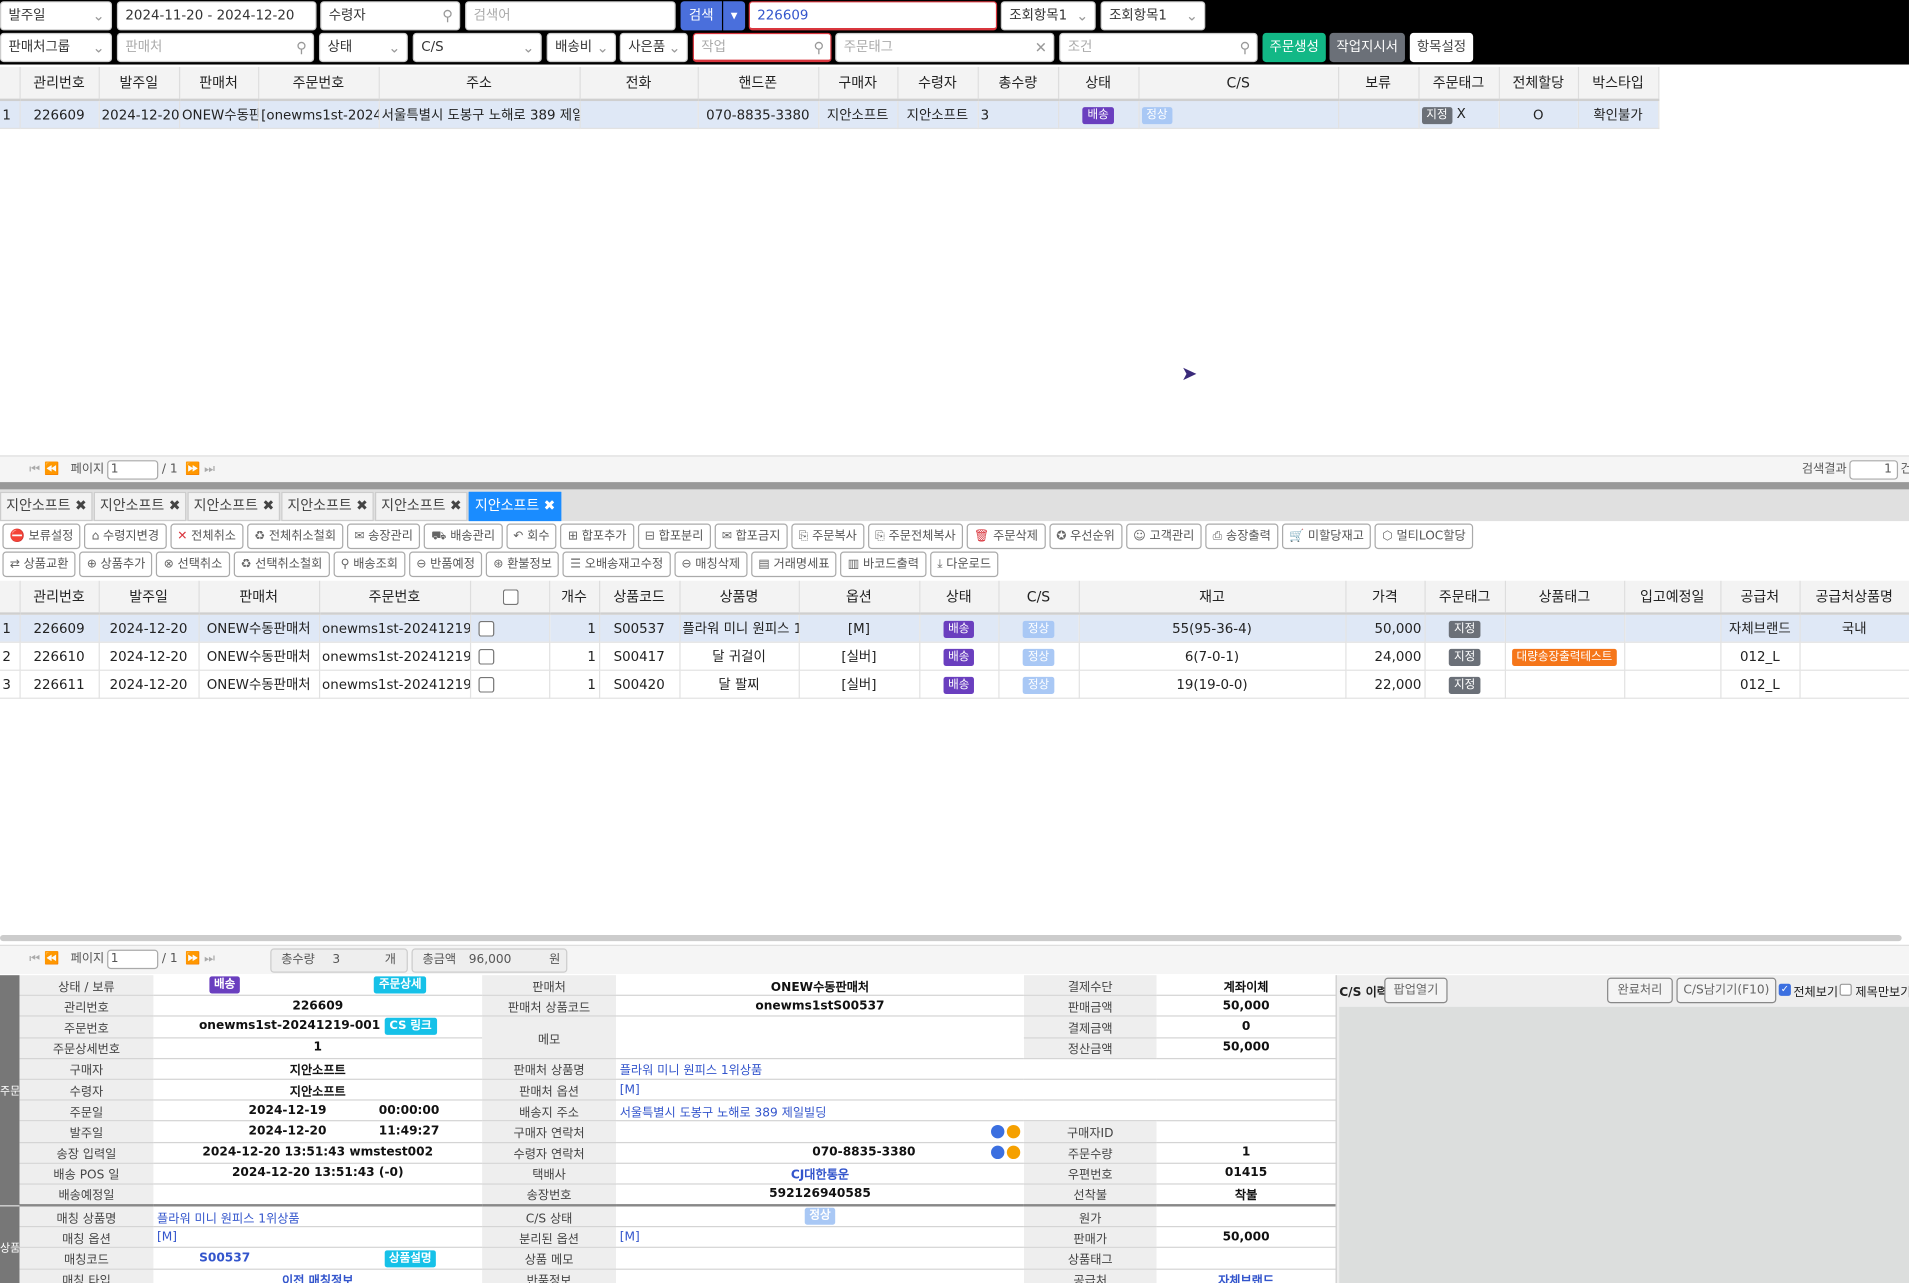  Describe the element at coordinates (998, 1152) in the screenshot. I see `sms-icon` at that location.